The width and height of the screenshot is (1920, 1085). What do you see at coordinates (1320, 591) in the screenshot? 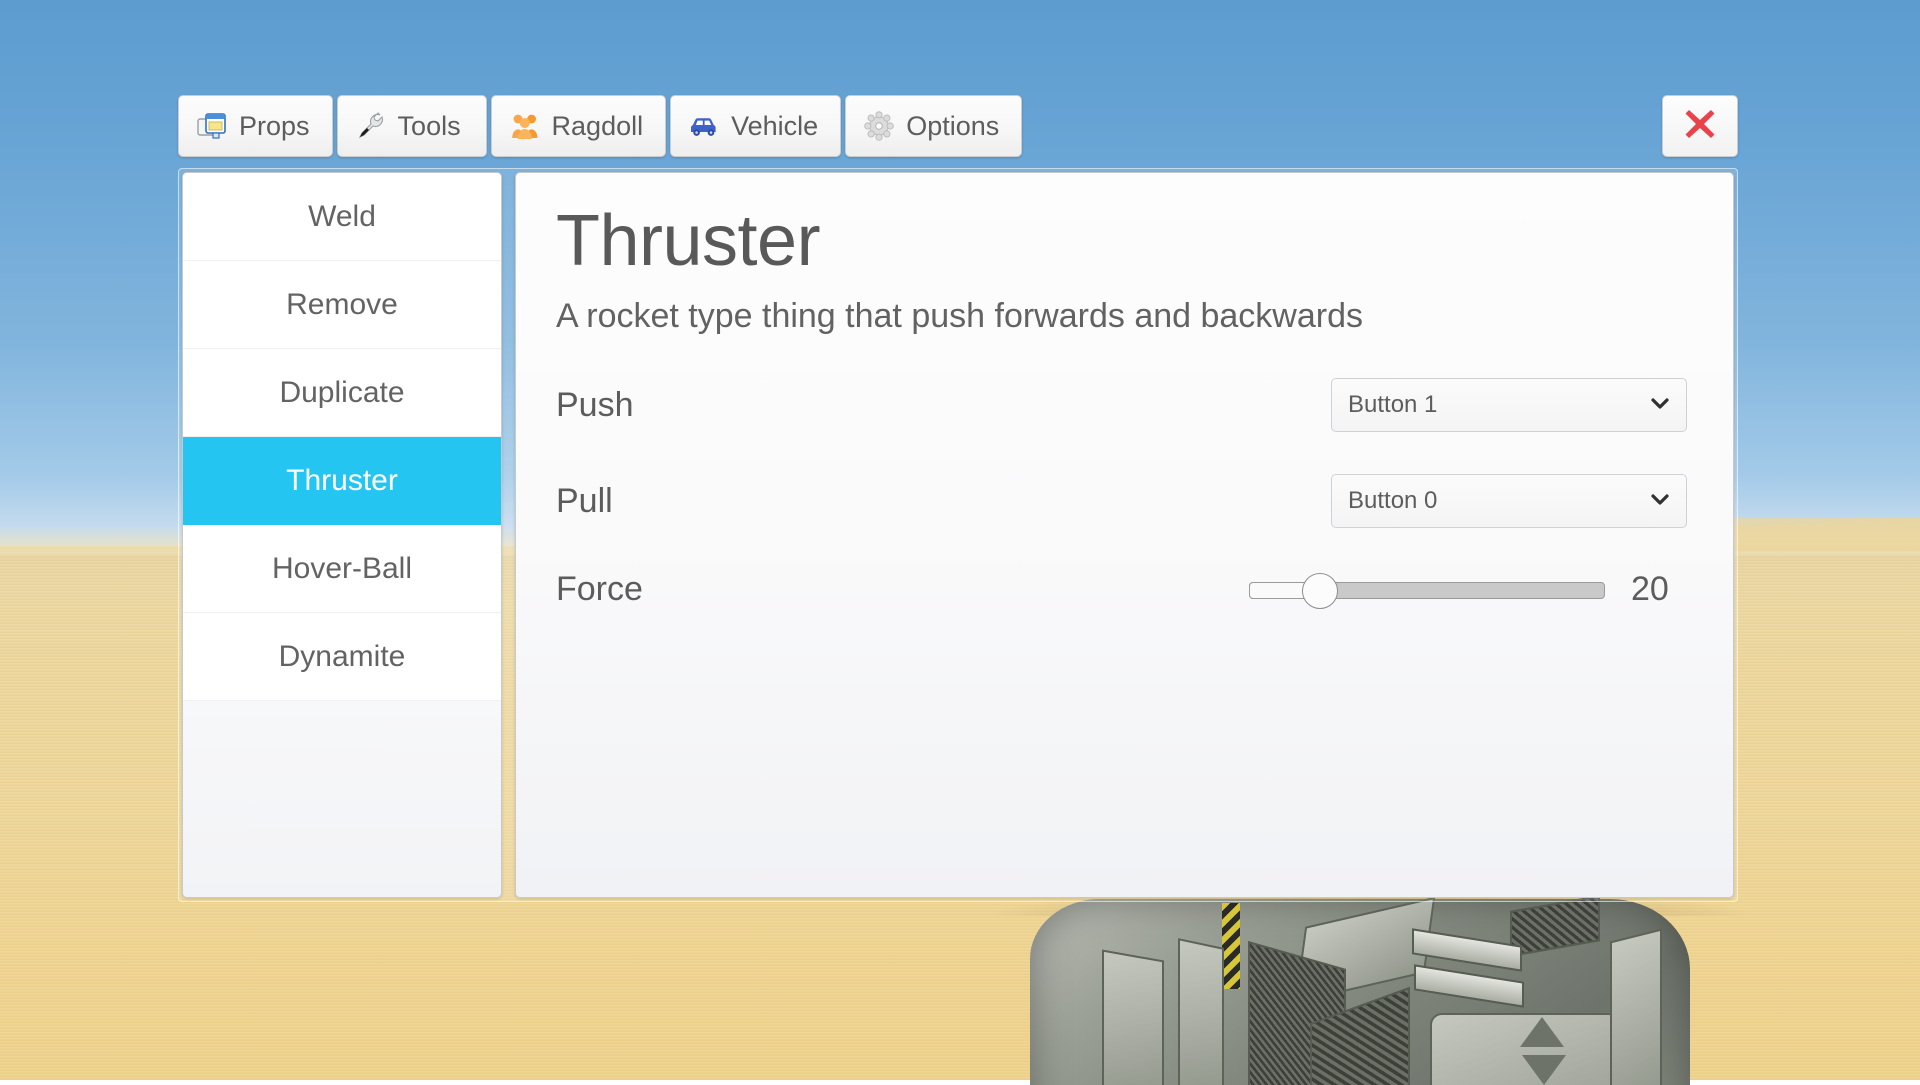
I see `force-slider-handle` at bounding box center [1320, 591].